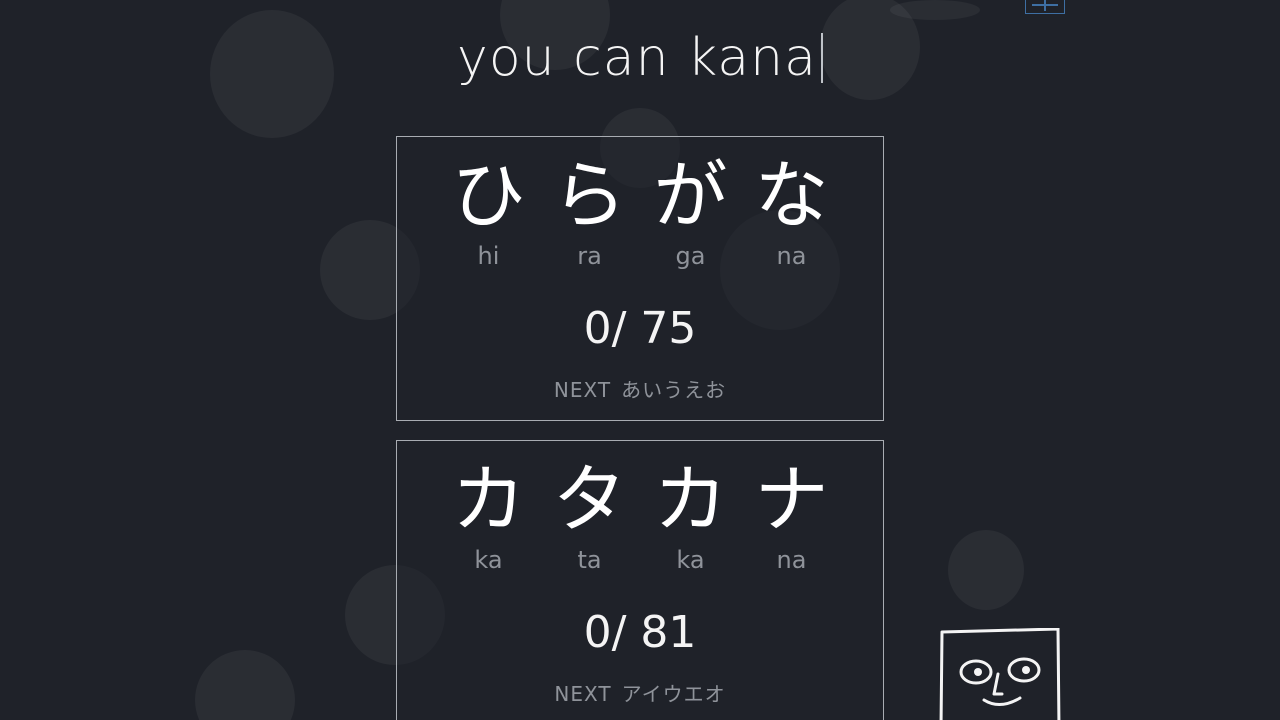 Image resolution: width=1280 pixels, height=720 pixels. I want to click on kana-char: ナ, so click(791, 500).